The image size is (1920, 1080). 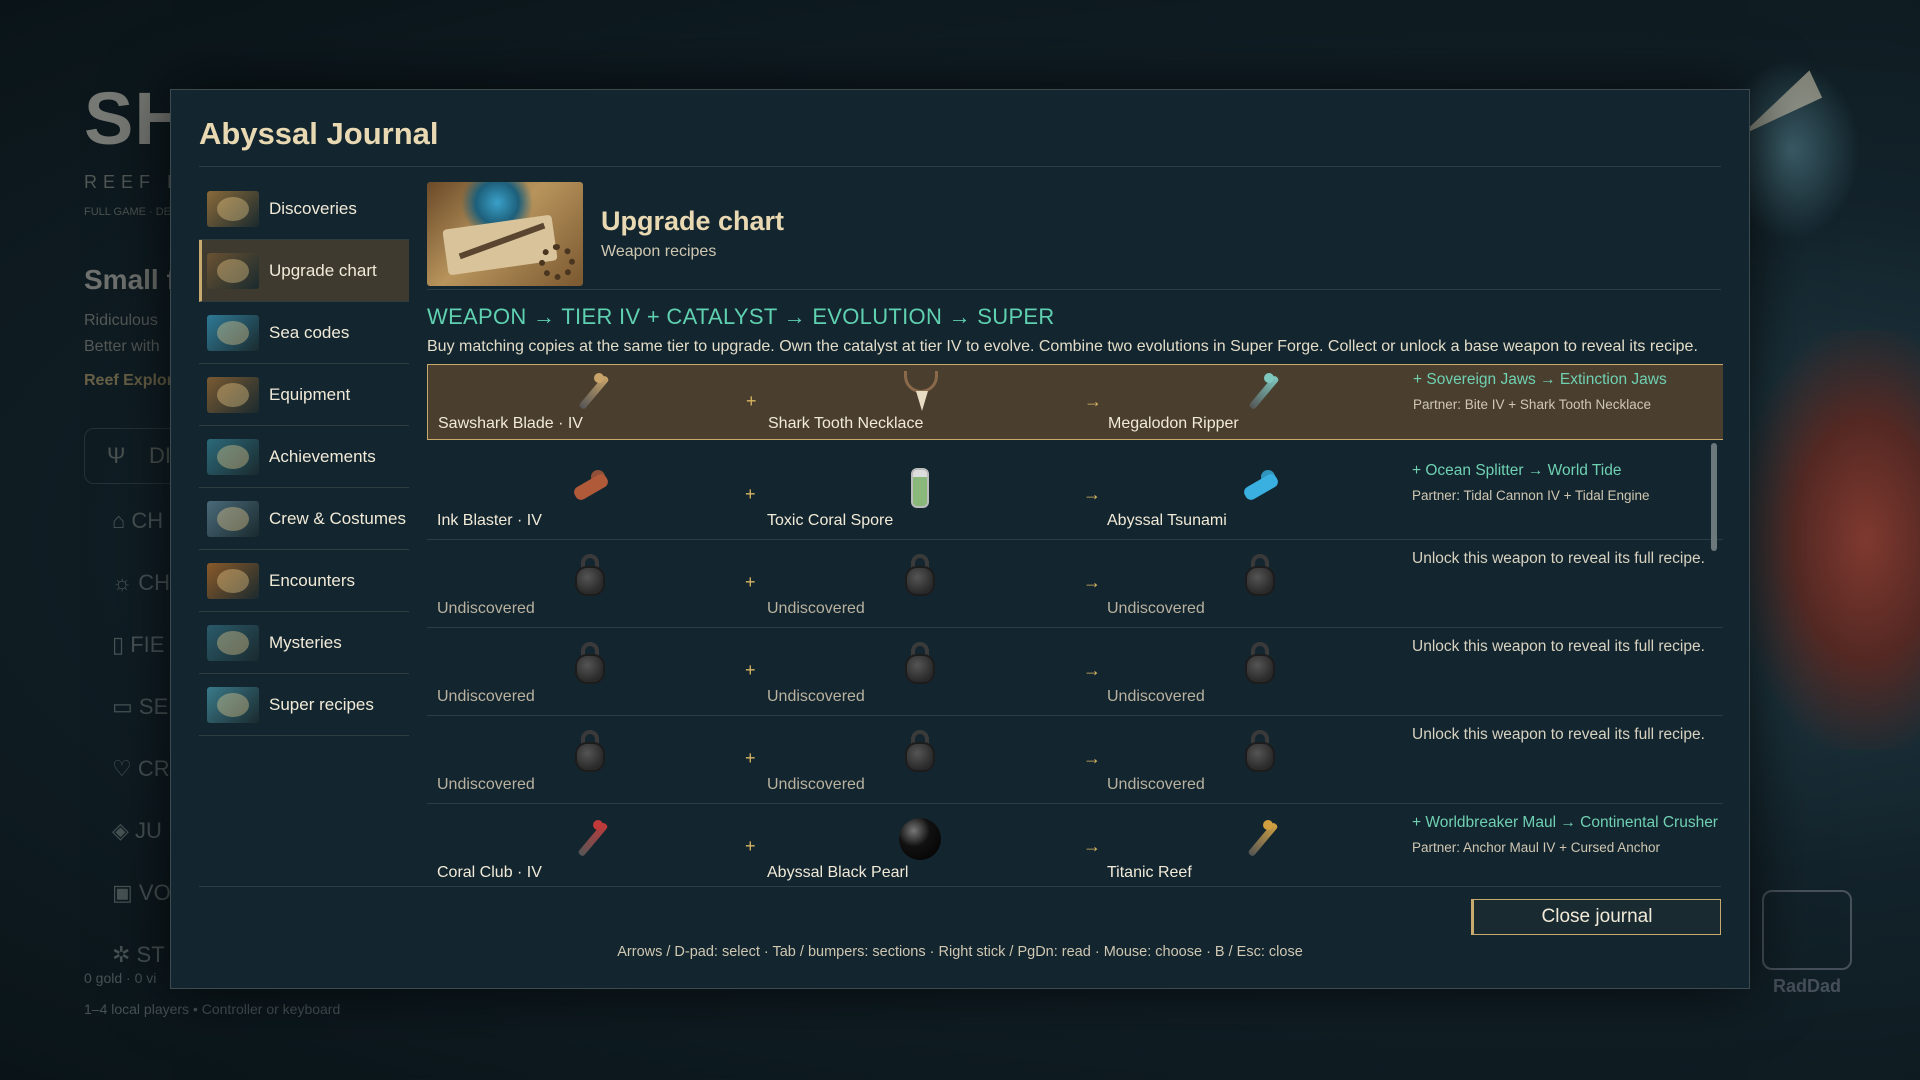 I want to click on trident-icon: Ψ, so click(x=116, y=455).